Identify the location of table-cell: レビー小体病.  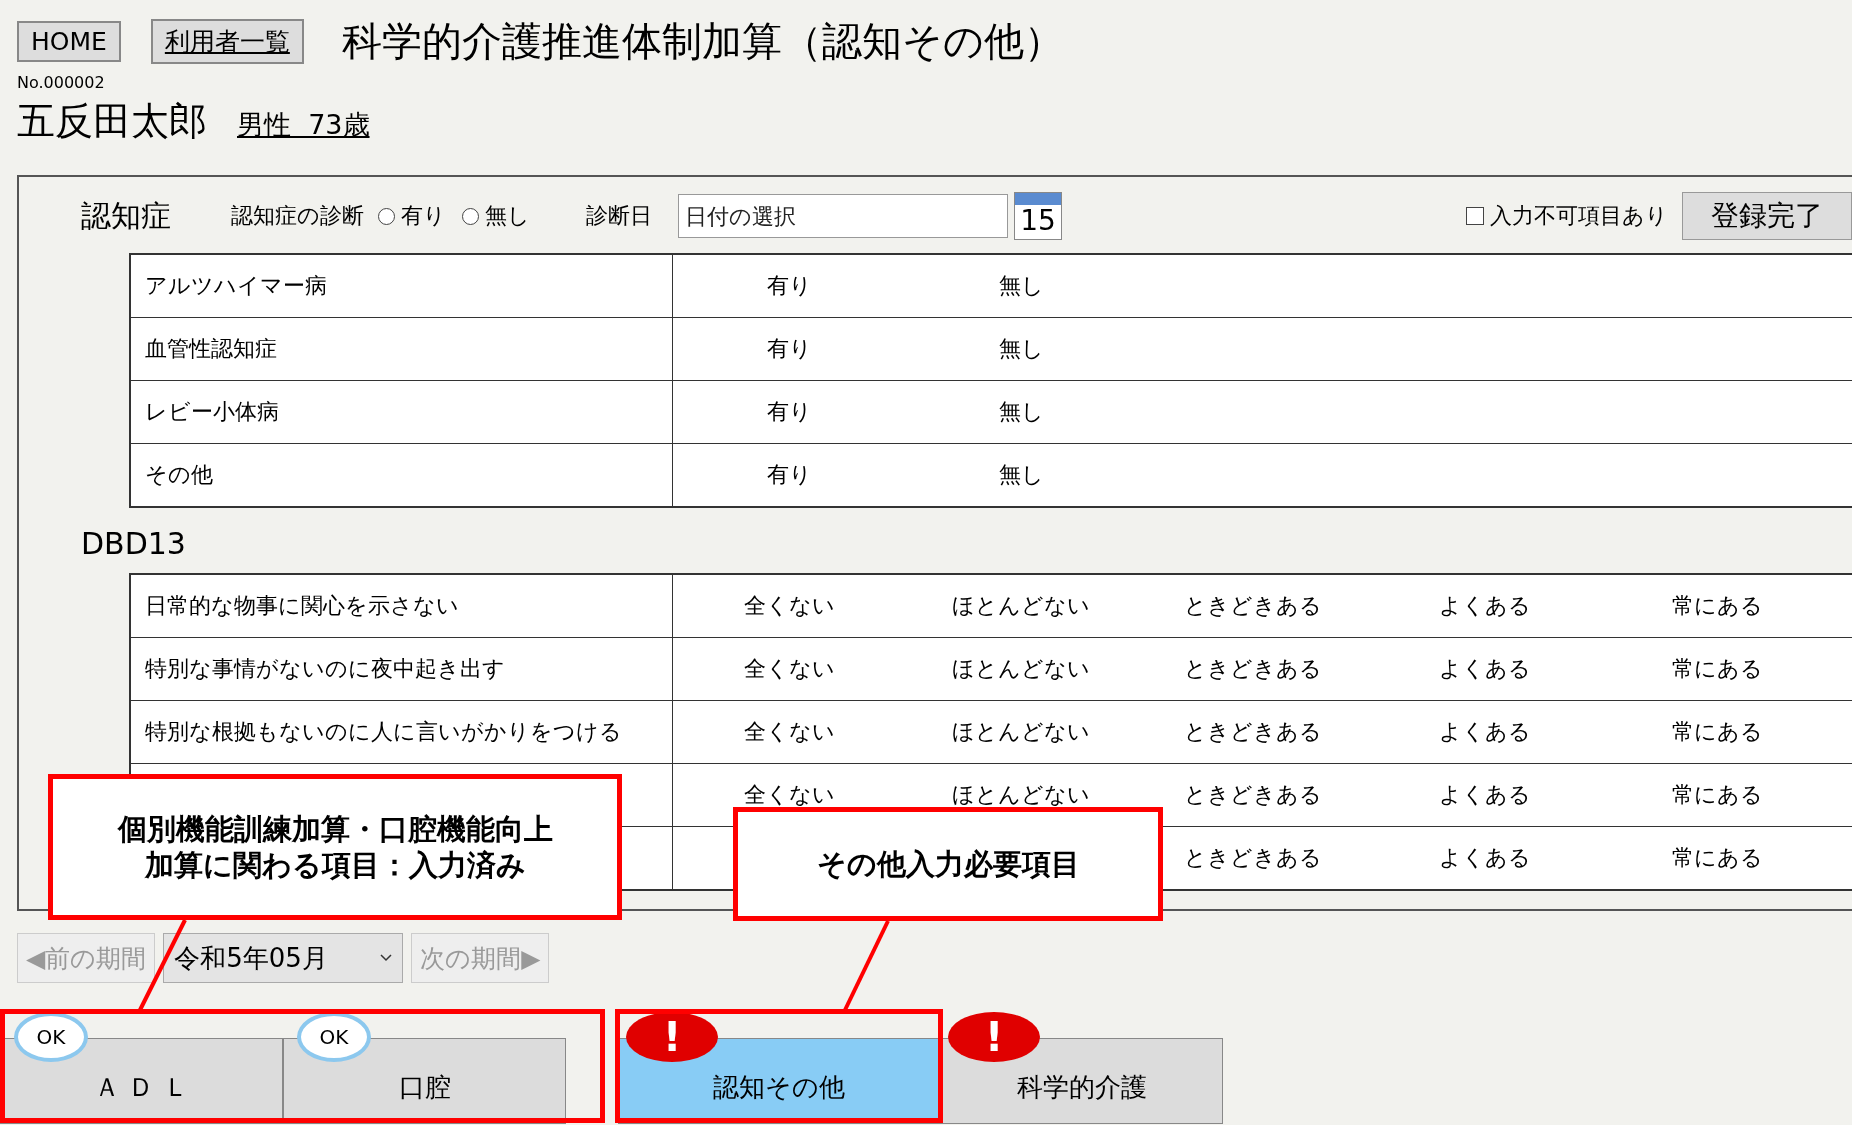
(402, 412).